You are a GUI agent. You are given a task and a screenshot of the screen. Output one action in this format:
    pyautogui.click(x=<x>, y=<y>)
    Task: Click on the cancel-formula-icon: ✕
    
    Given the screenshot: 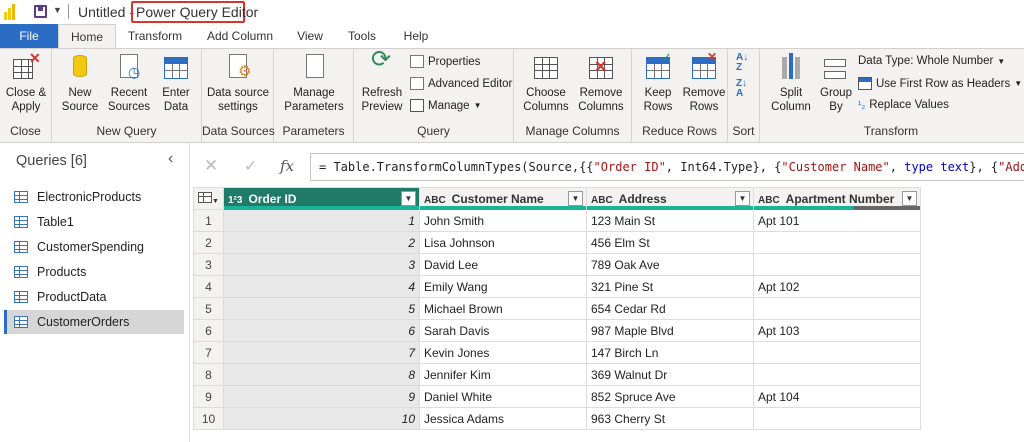 What is the action you would take?
    pyautogui.click(x=211, y=166)
    